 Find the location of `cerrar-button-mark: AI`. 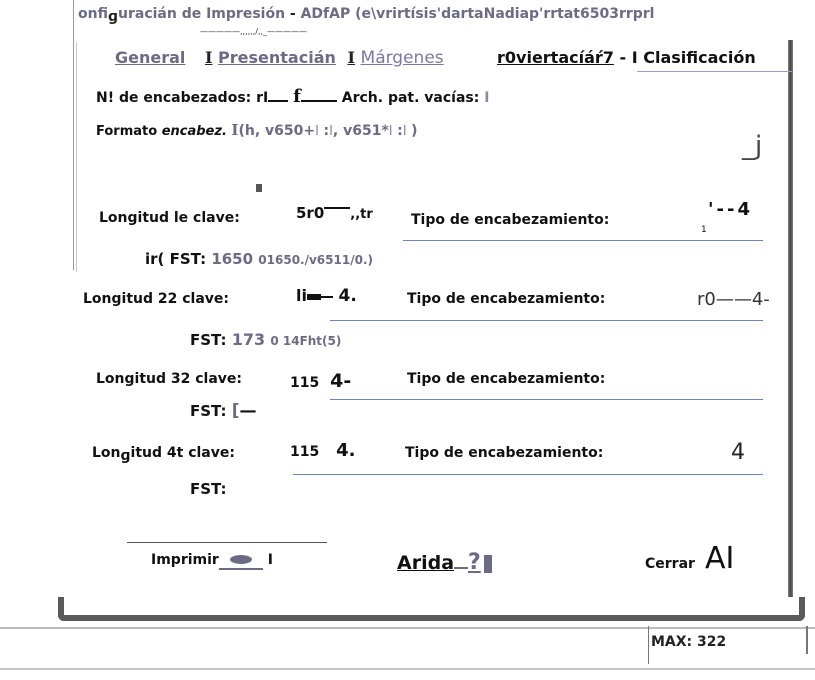

cerrar-button-mark: AI is located at coordinates (719, 558).